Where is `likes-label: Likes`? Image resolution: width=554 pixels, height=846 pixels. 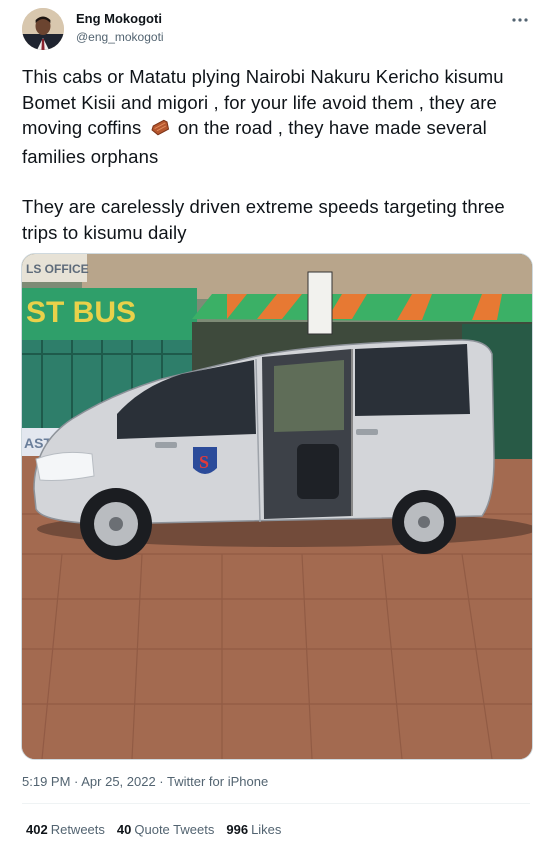
likes-label: Likes is located at coordinates (266, 829).